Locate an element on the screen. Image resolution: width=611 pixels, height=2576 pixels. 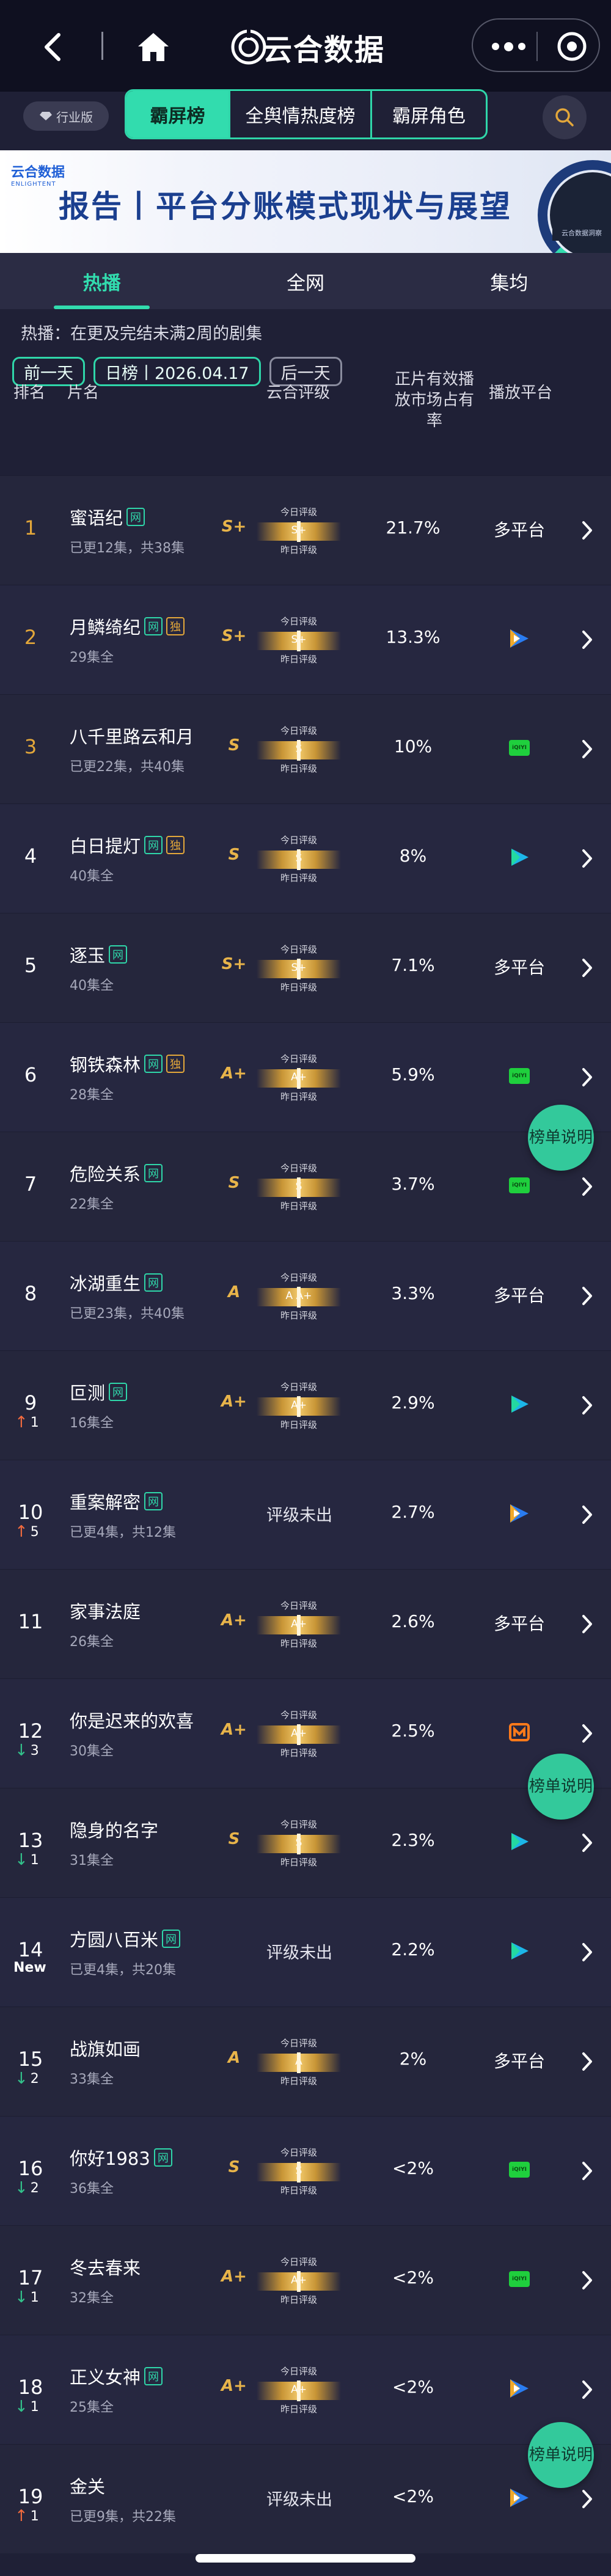
episode-info: 已更23集，共40集 is located at coordinates (127, 1314).